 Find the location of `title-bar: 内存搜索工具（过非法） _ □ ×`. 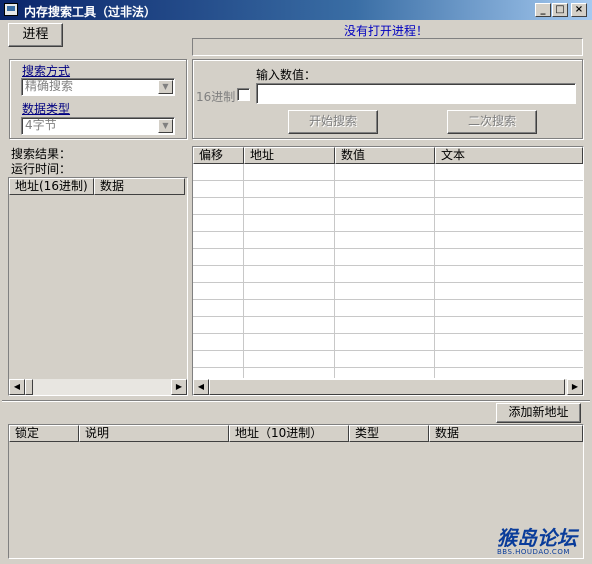

title-bar: 内存搜索工具（过非法） _ □ × is located at coordinates (296, 10).